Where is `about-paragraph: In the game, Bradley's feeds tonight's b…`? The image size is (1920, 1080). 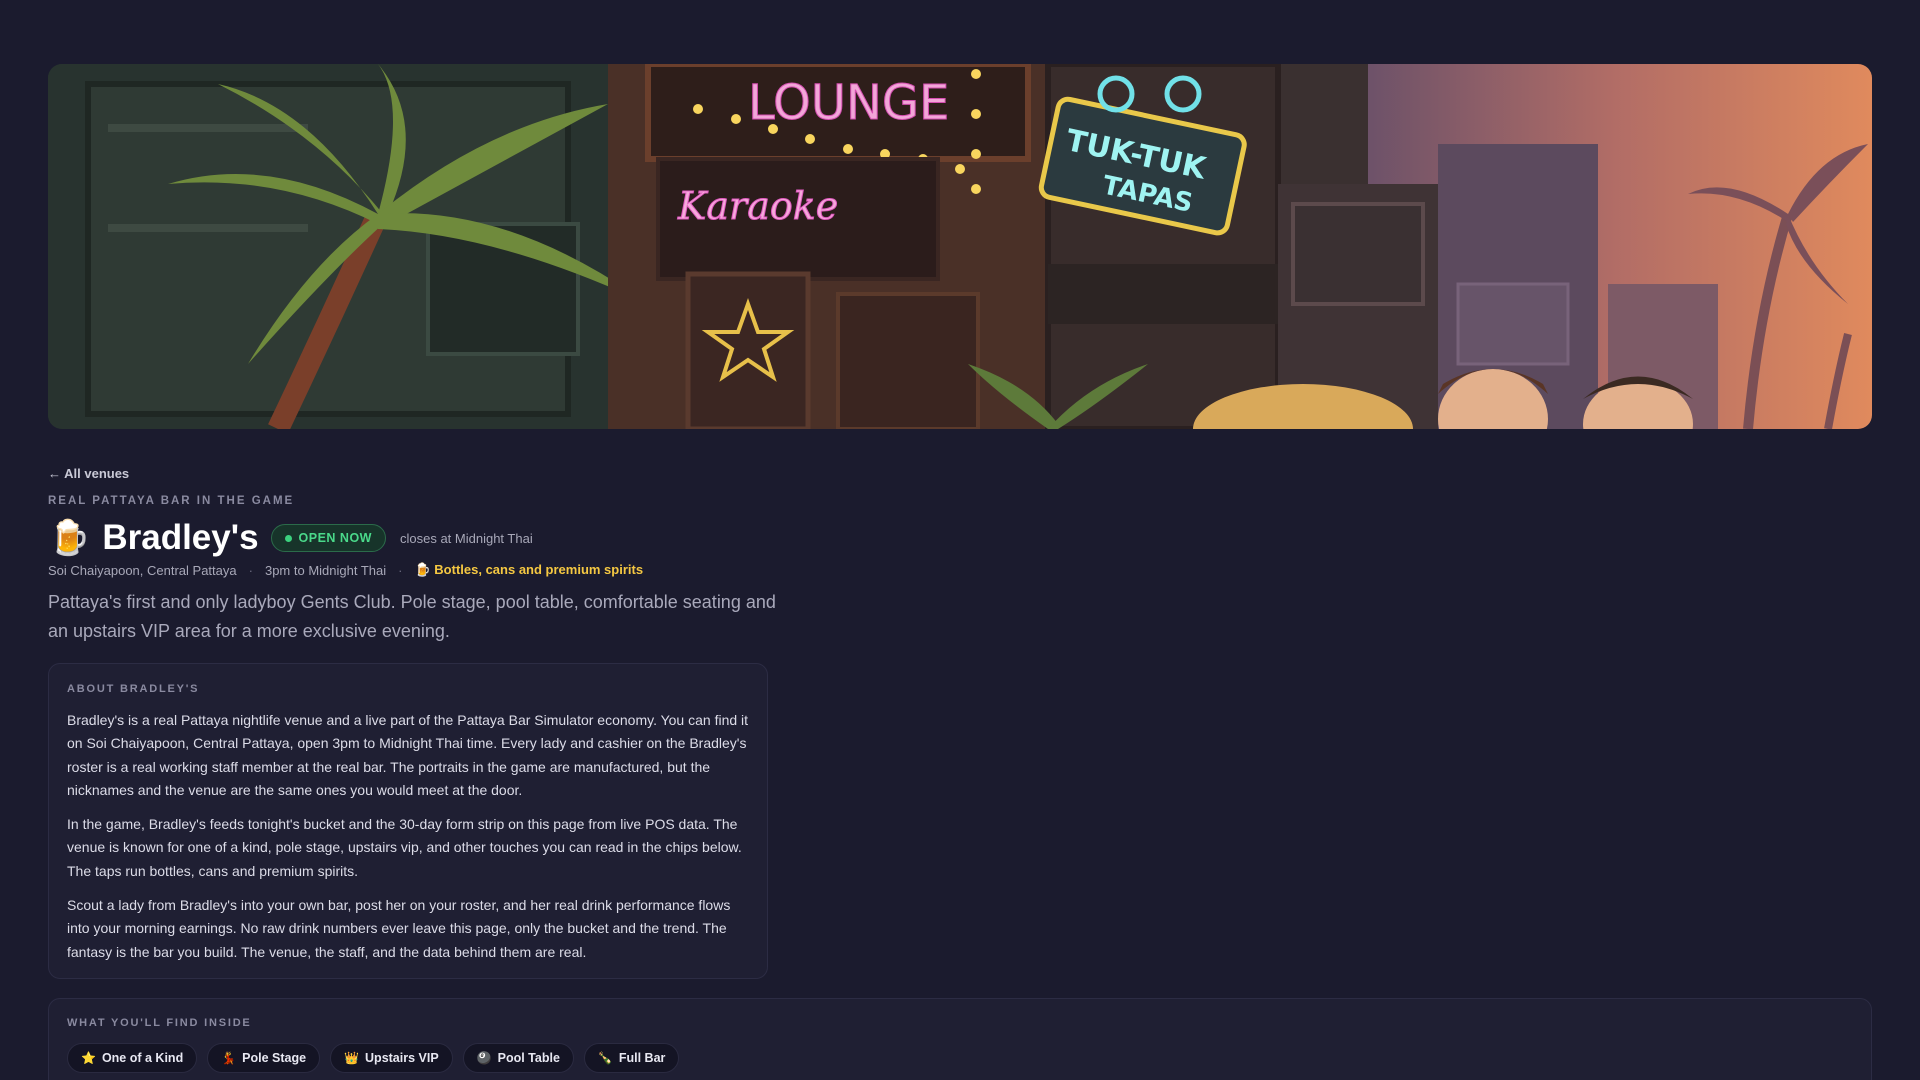 about-paragraph: In the game, Bradley's feeds tonight's b… is located at coordinates (404, 847).